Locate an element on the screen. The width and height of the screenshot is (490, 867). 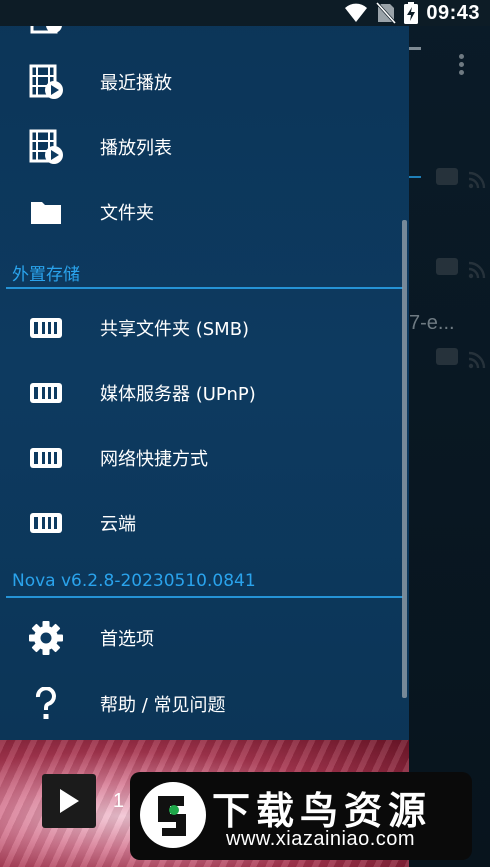
menu-item-upnp: 媒体服务器 (UPnP) is located at coordinates (200, 393).